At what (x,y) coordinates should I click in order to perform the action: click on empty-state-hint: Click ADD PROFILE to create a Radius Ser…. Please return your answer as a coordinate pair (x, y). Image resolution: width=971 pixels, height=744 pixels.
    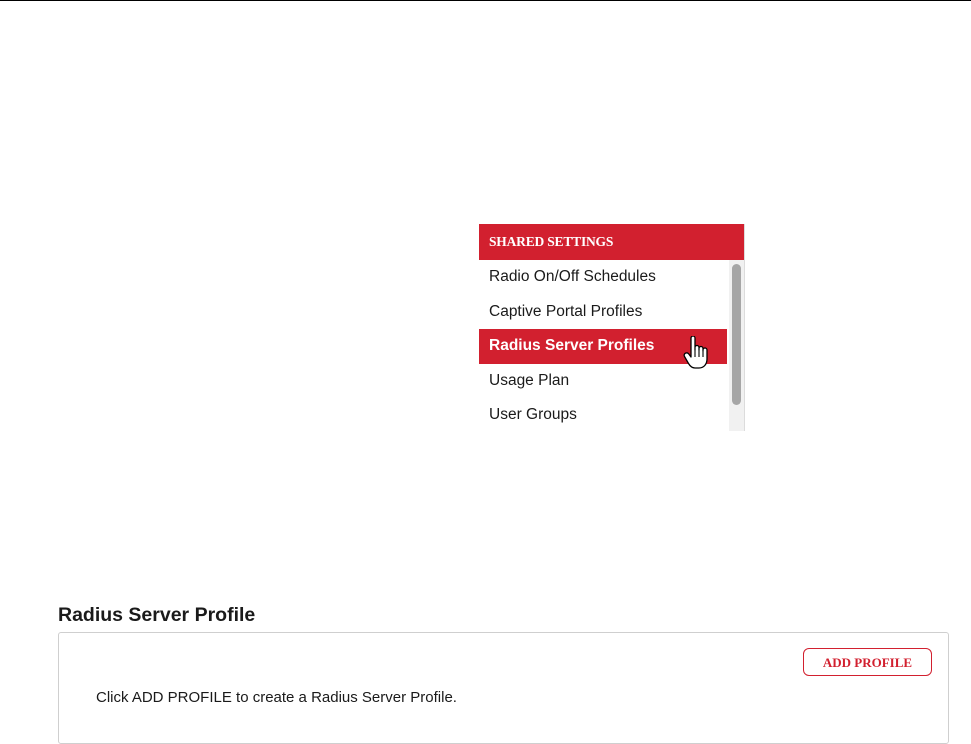
    Looking at the image, I should click on (276, 697).